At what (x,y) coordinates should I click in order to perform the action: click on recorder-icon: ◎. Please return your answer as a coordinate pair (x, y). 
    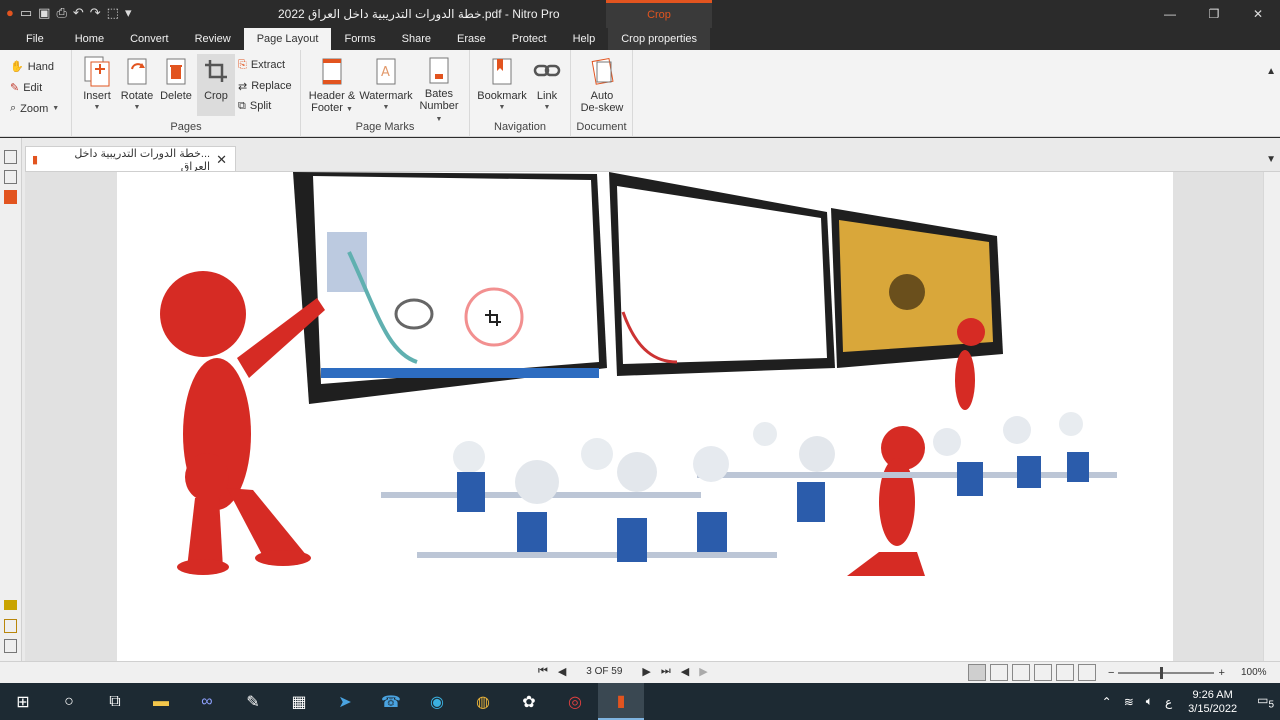
    Looking at the image, I should click on (575, 701).